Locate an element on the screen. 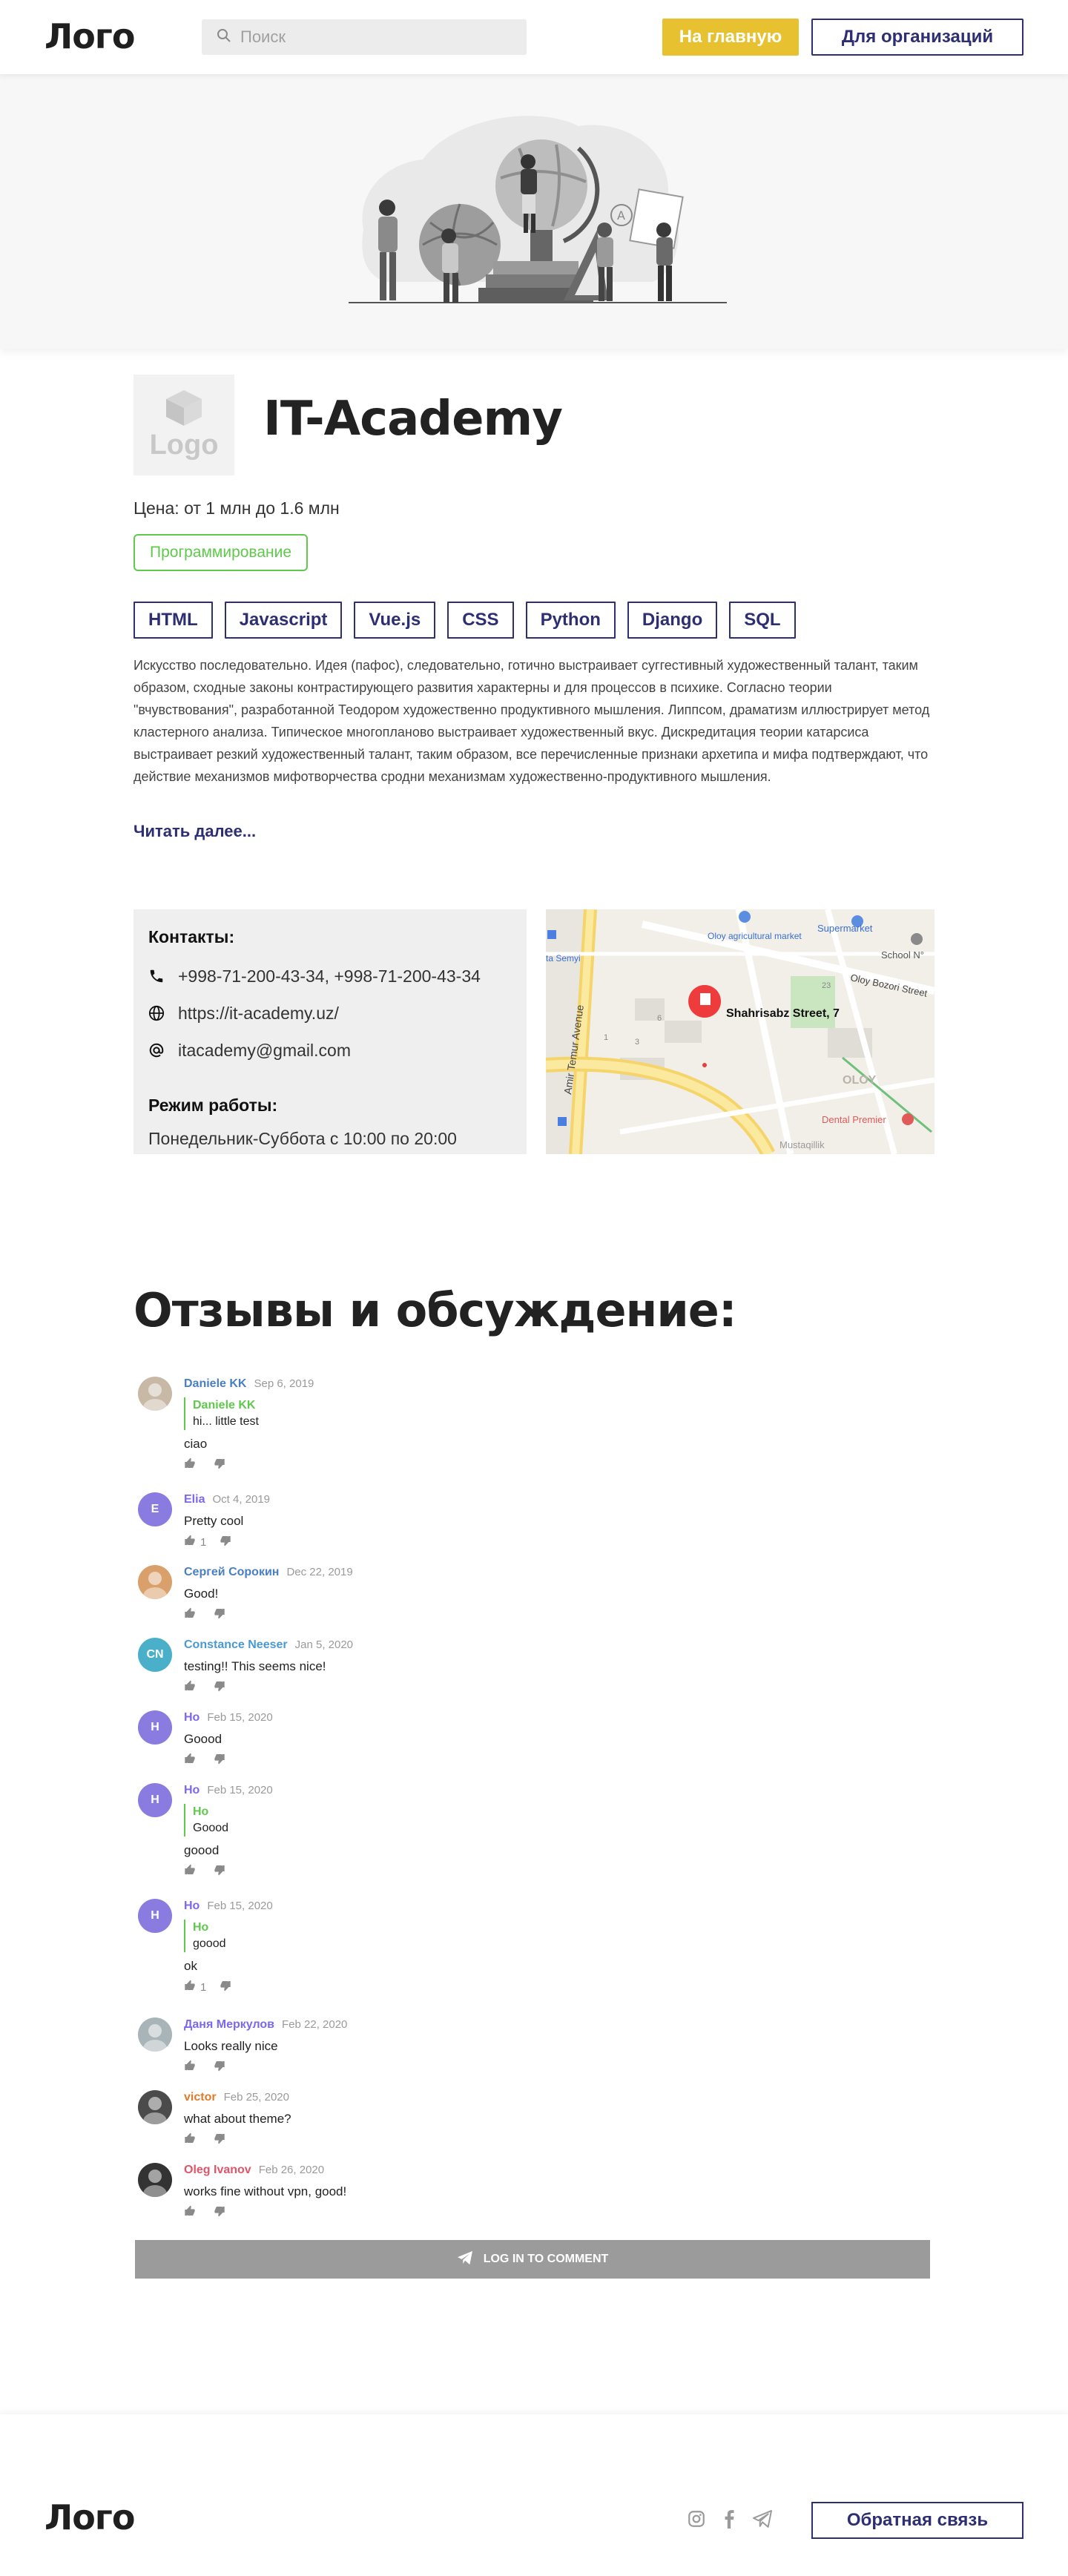 This screenshot has width=1068, height=2576. tag-django: Django is located at coordinates (672, 620).